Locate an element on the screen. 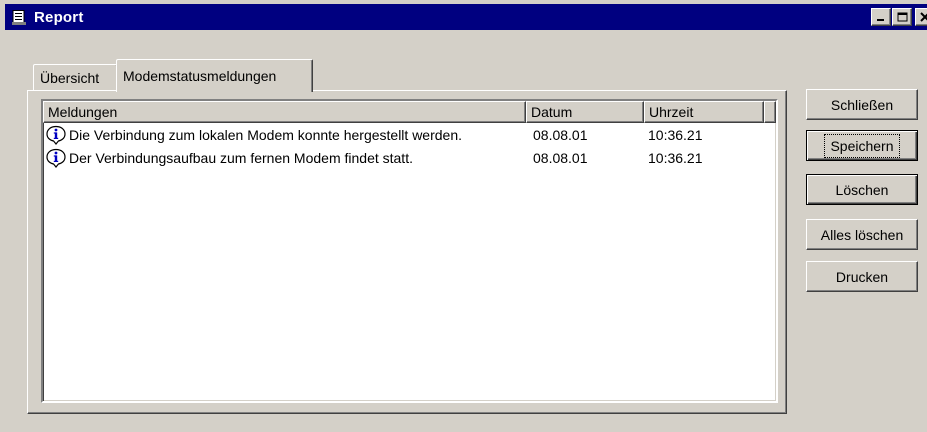 This screenshot has width=927, height=432. minimize-button is located at coordinates (881, 17).